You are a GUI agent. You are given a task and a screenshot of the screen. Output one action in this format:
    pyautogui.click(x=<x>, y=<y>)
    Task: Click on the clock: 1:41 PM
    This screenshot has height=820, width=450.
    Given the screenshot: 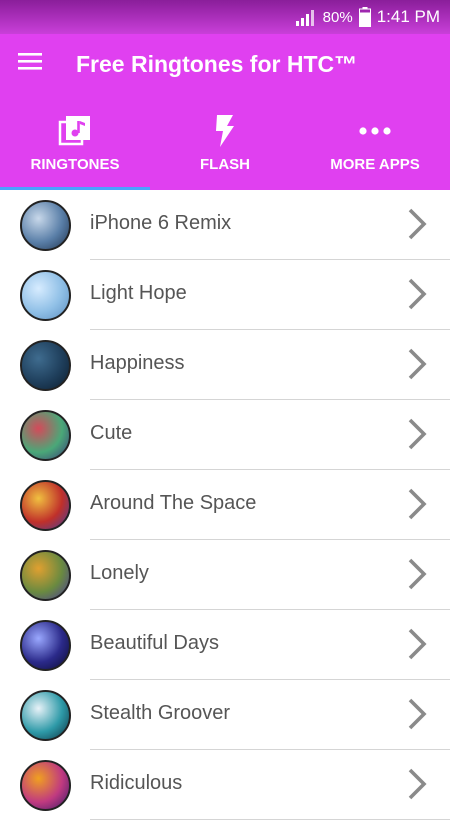 What is the action you would take?
    pyautogui.click(x=408, y=16)
    